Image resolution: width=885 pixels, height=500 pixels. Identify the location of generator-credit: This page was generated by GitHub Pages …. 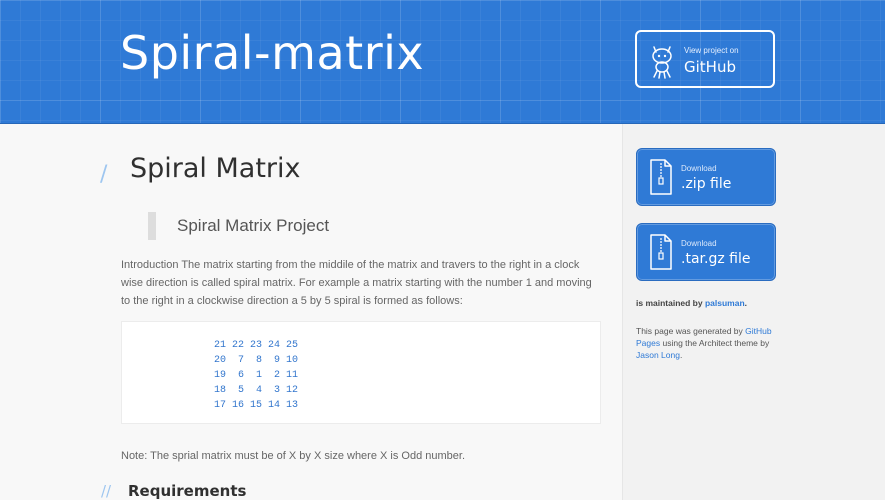
(708, 343).